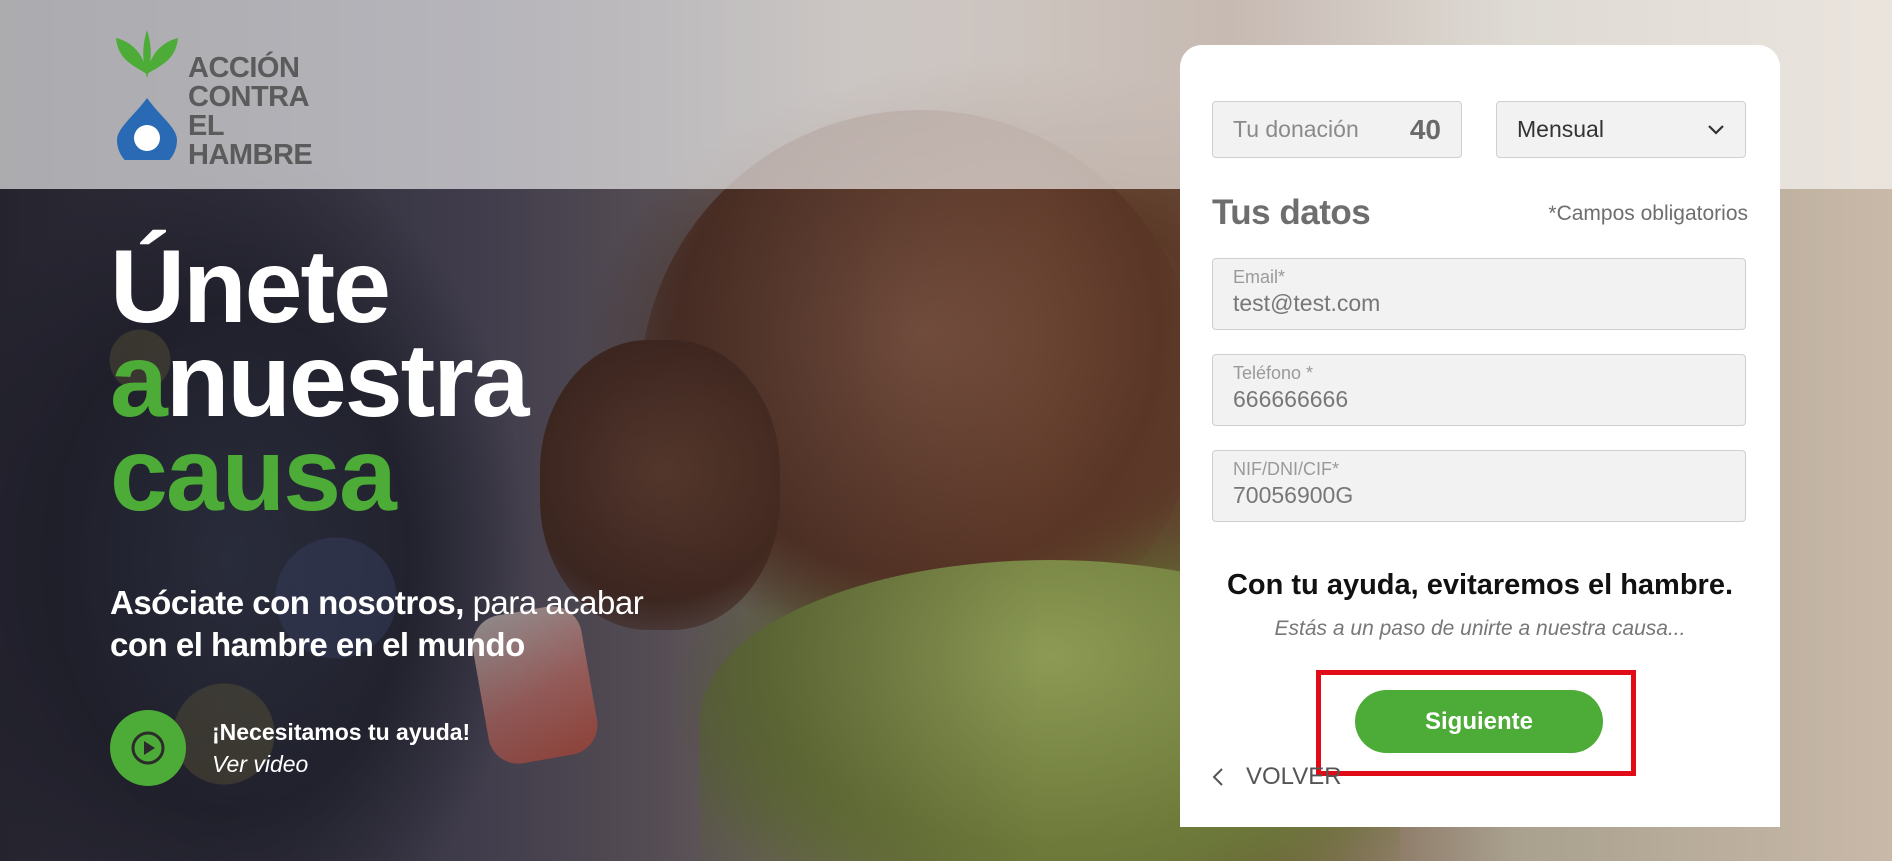  What do you see at coordinates (287, 602) in the screenshot?
I see `subhead-bold: Asóciate con nosotros,` at bounding box center [287, 602].